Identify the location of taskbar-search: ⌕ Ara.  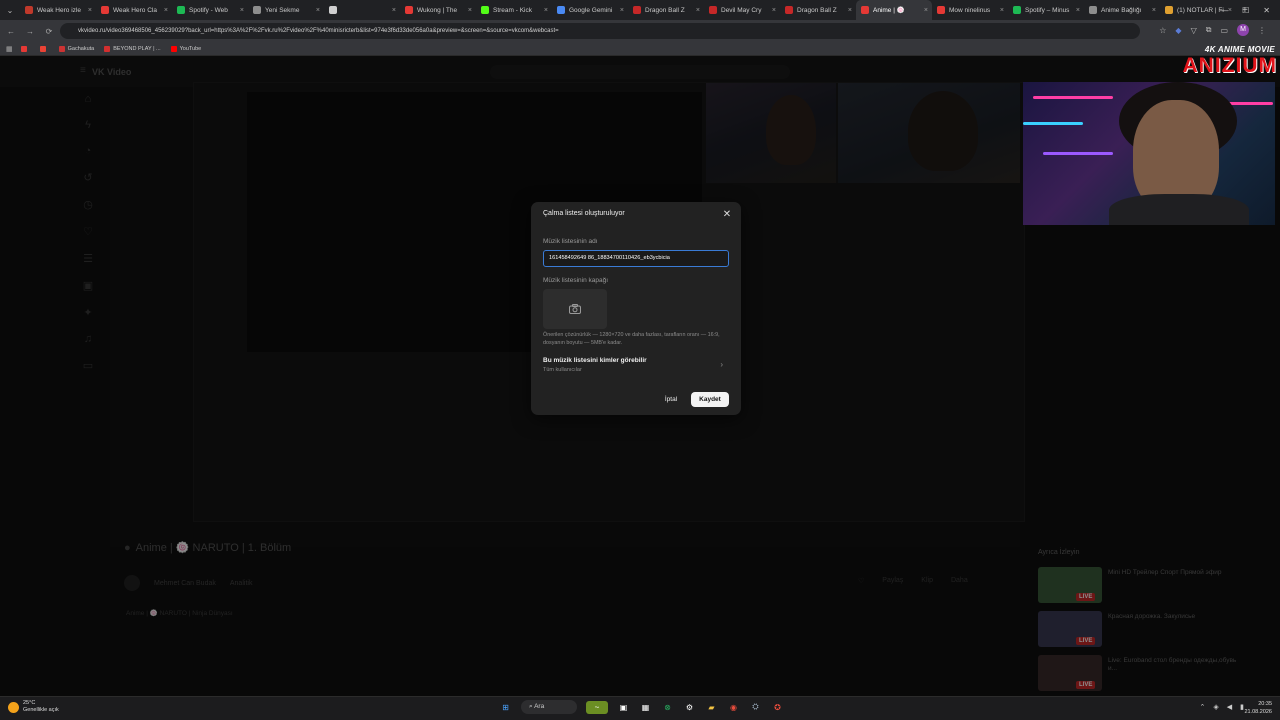
(549, 707).